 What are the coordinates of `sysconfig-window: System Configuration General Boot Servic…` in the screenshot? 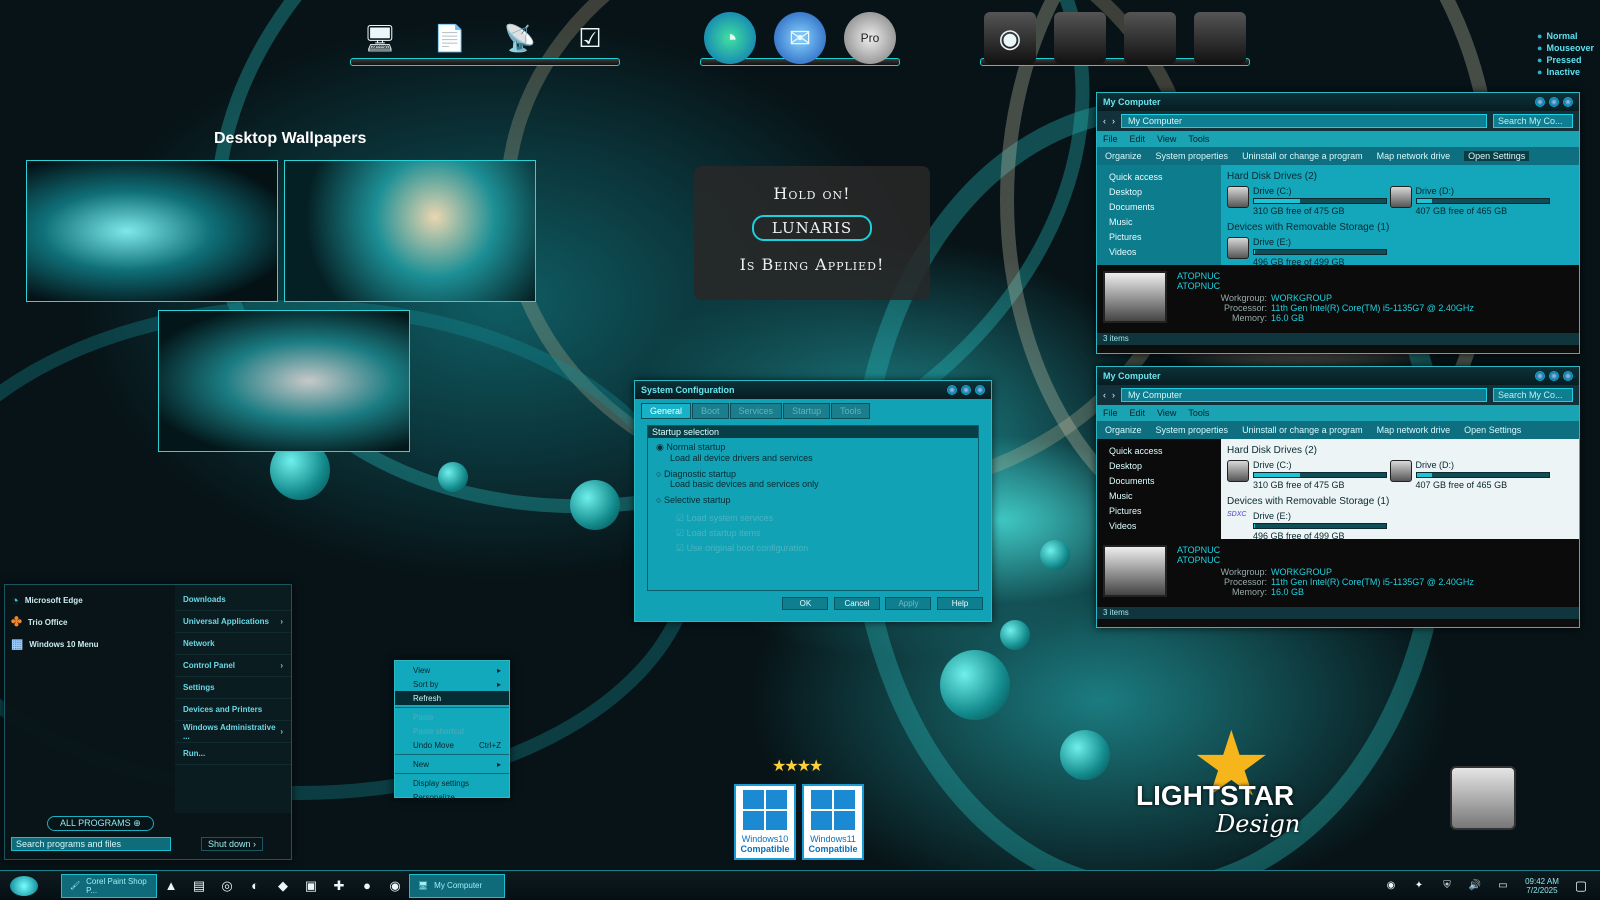 It's located at (813, 501).